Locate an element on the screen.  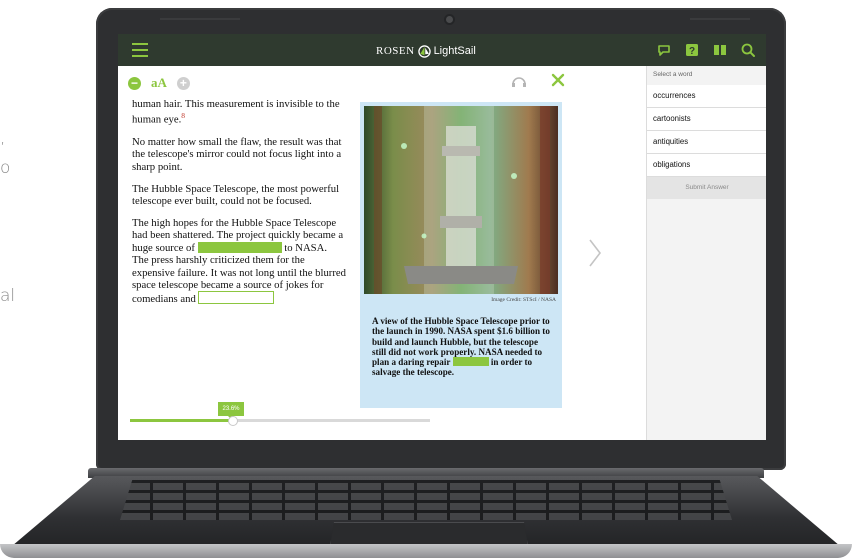
font-size-toolbar: − aA + is located at coordinates (159, 83).